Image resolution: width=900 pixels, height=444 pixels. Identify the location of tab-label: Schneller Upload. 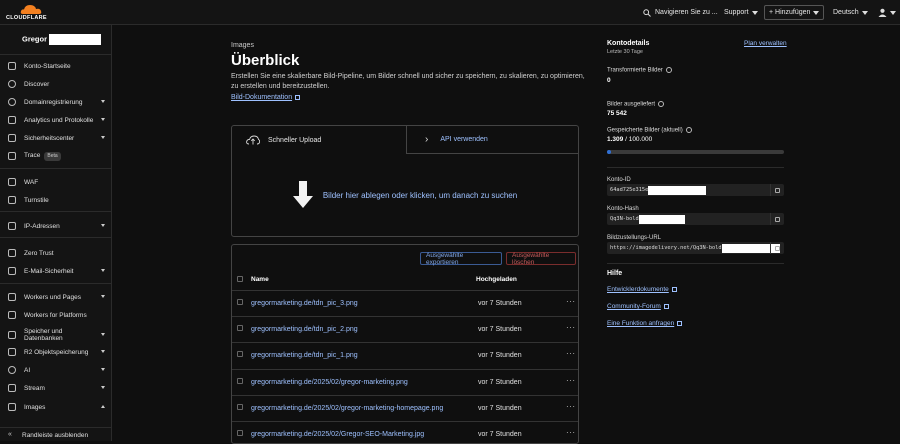
(295, 140).